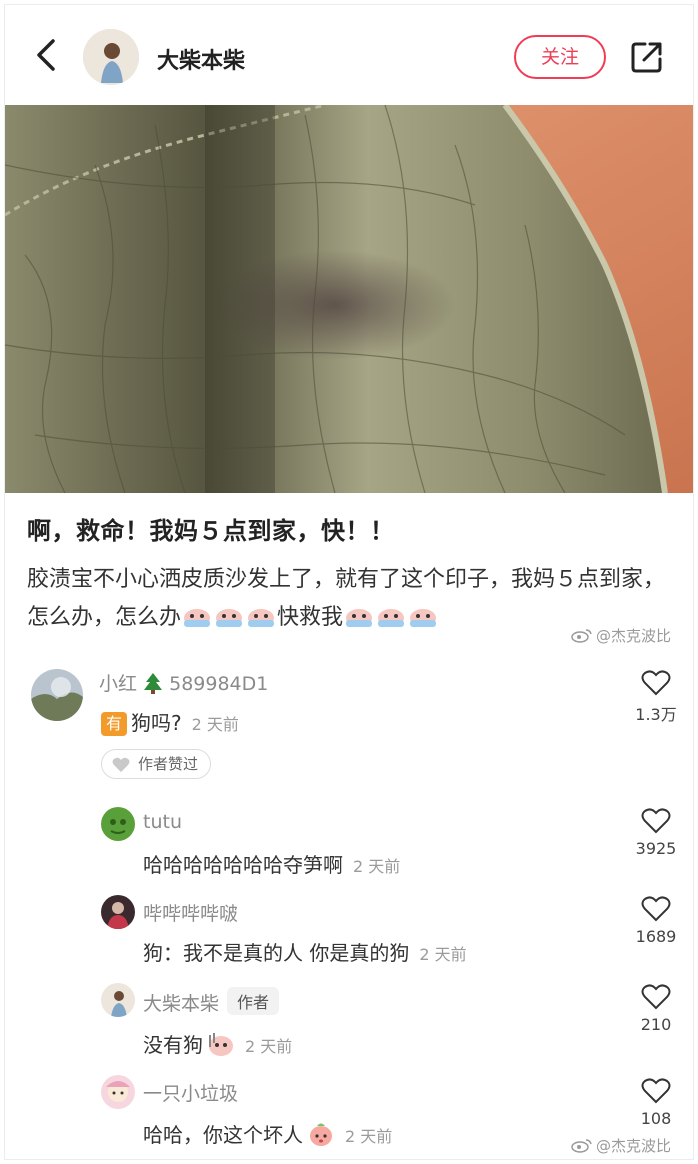  I want to click on commenter-name: 一只小垃圾, so click(190, 1092).